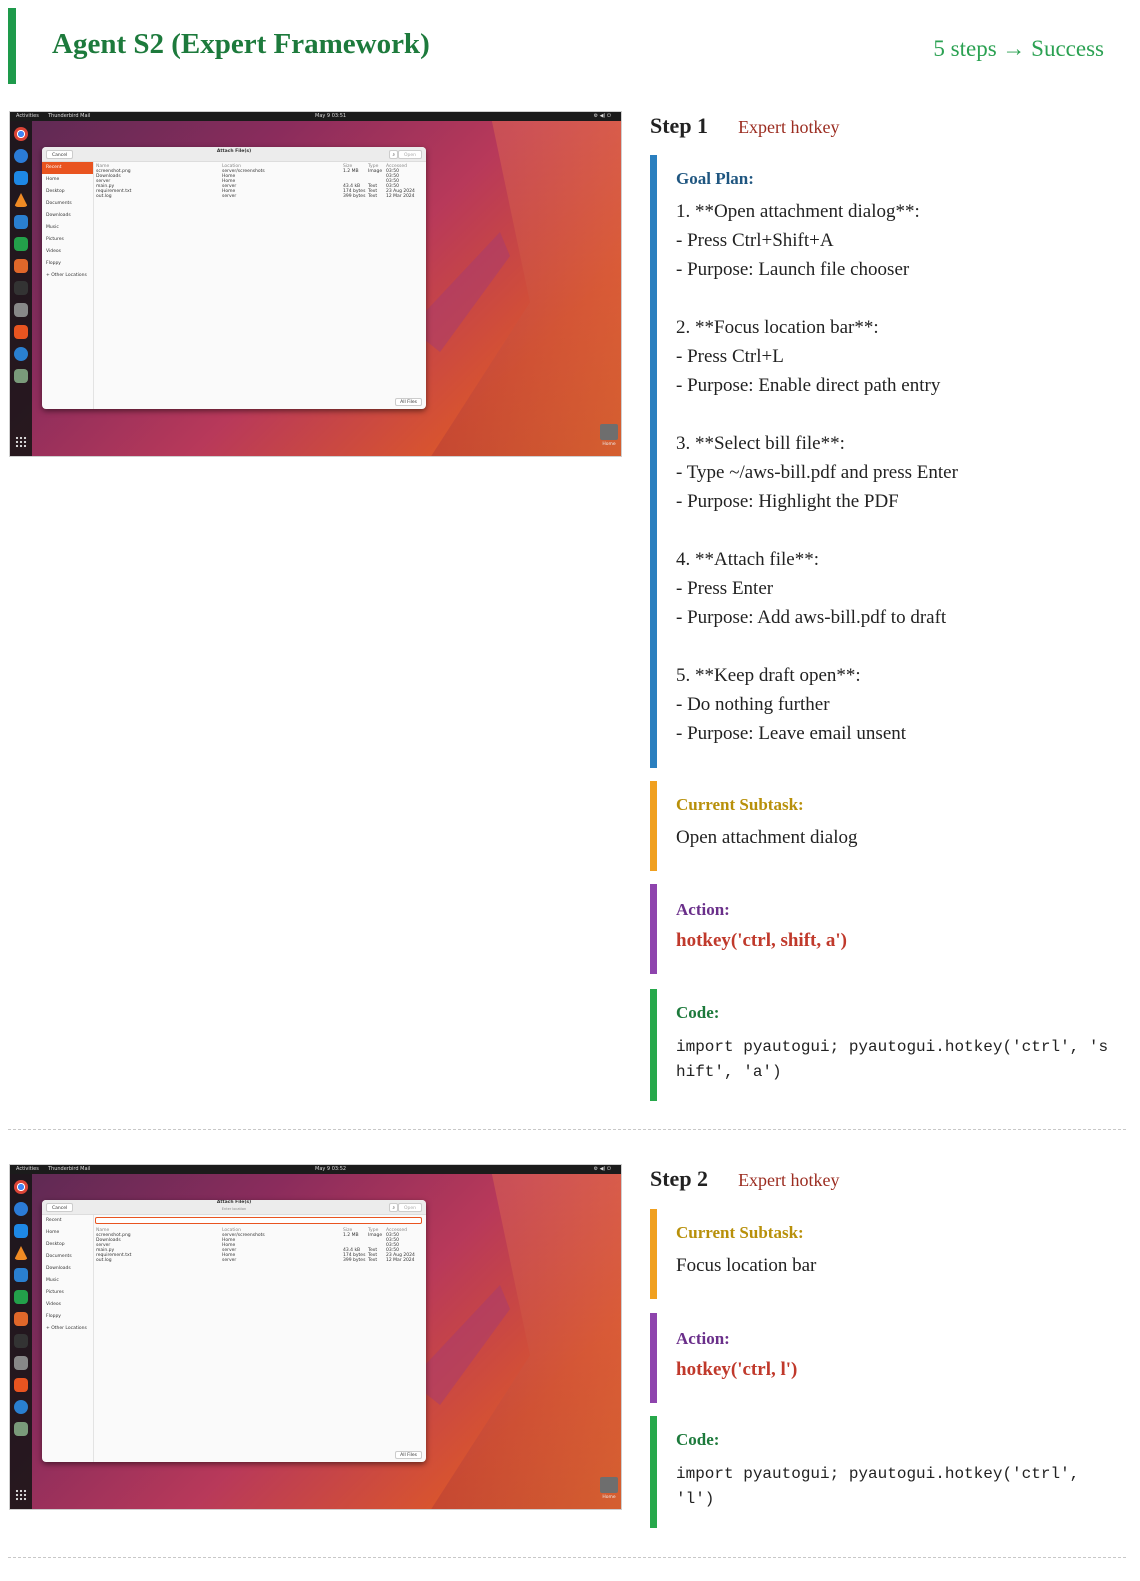  Describe the element at coordinates (21, 222) in the screenshot. I see `writer-icon` at that location.